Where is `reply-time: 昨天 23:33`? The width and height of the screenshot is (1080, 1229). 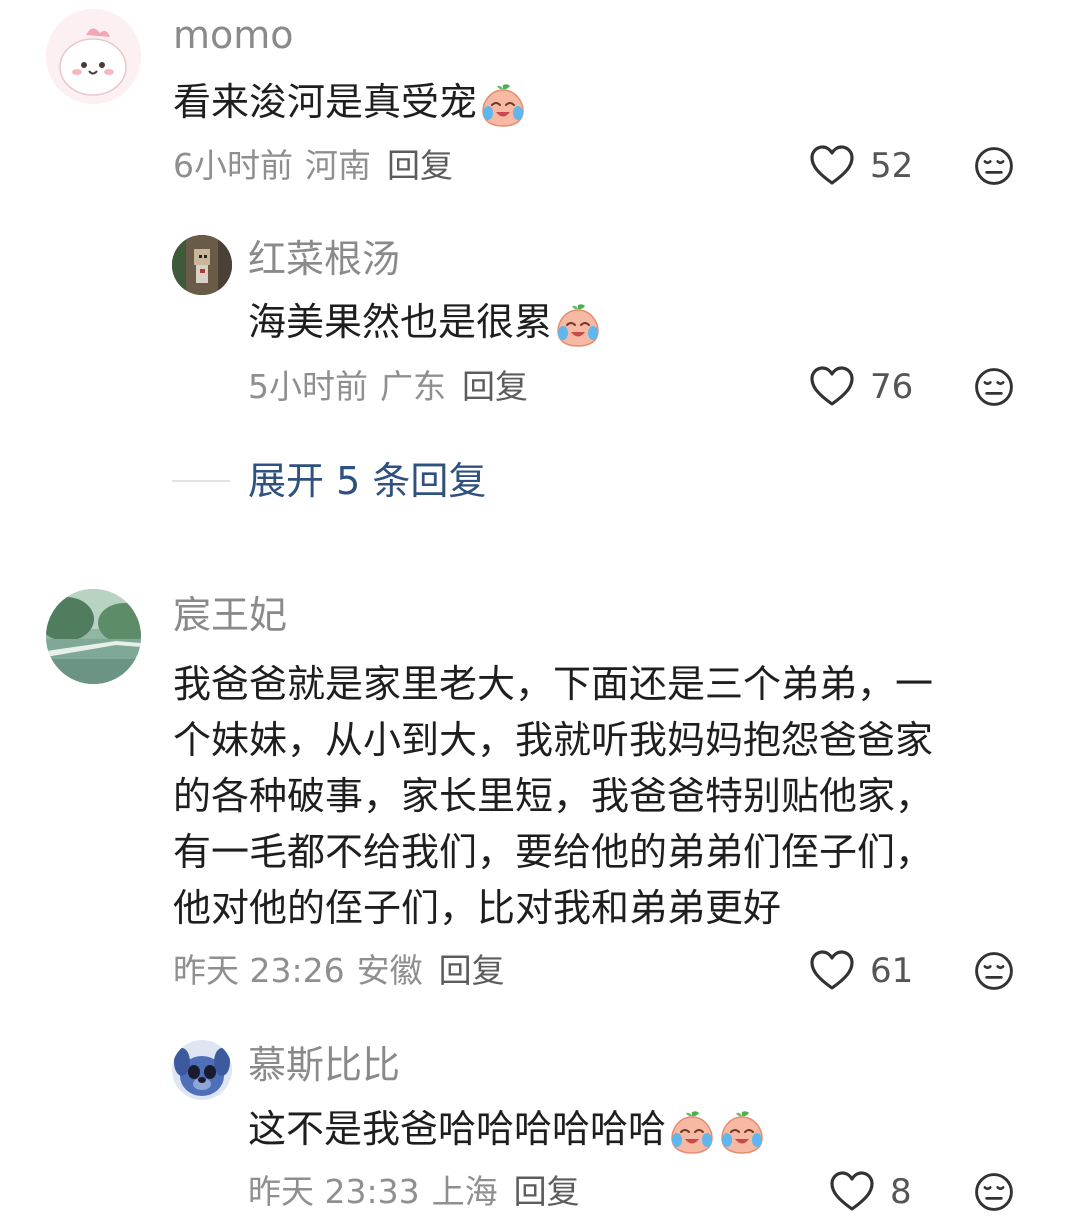
reply-time: 昨天 23:33 is located at coordinates (334, 1191).